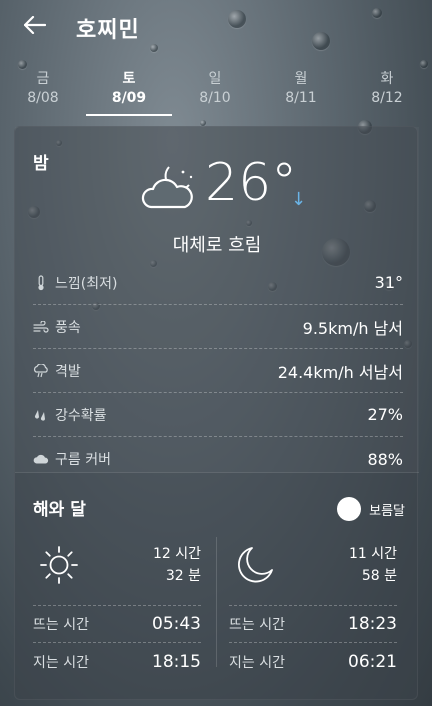 The image size is (432, 706). What do you see at coordinates (218, 327) in the screenshot?
I see `detail-row-wind: 풍속 9.5km/h 남서` at bounding box center [218, 327].